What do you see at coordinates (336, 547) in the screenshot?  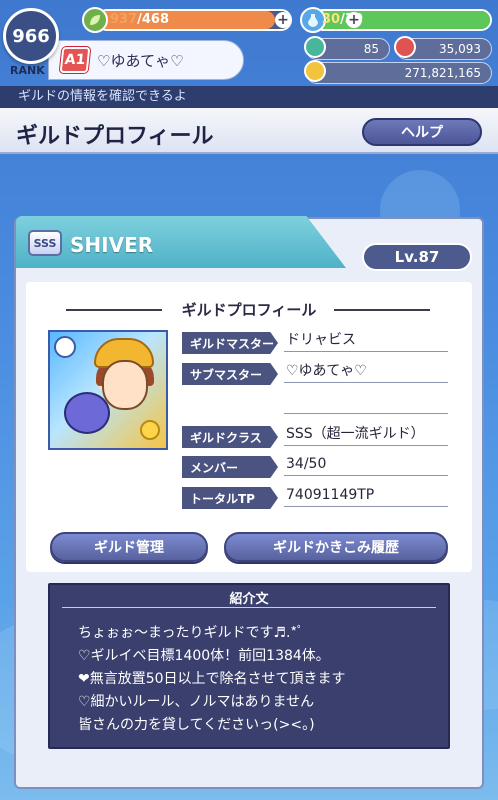 I see `guild-board-history-button: ギルドかきこみ履歴` at bounding box center [336, 547].